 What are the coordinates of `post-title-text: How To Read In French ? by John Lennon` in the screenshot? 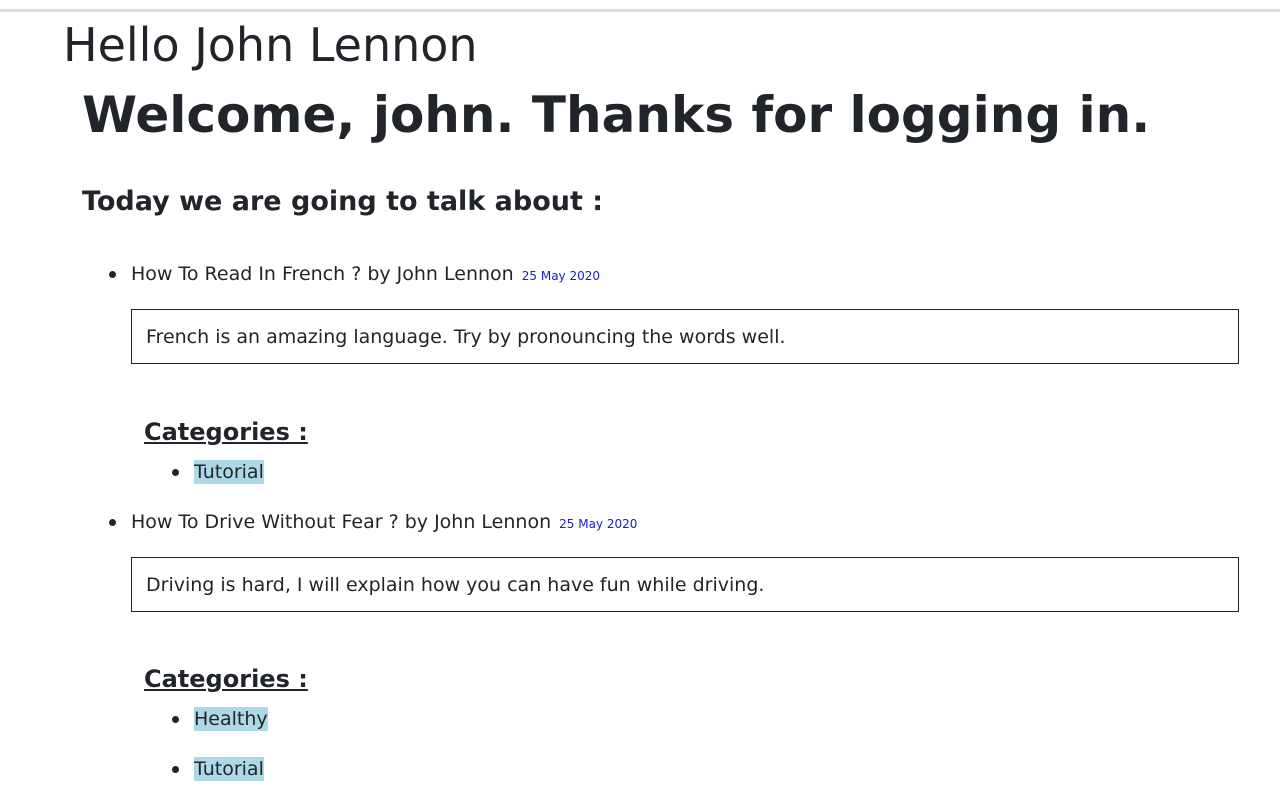 It's located at (322, 274).